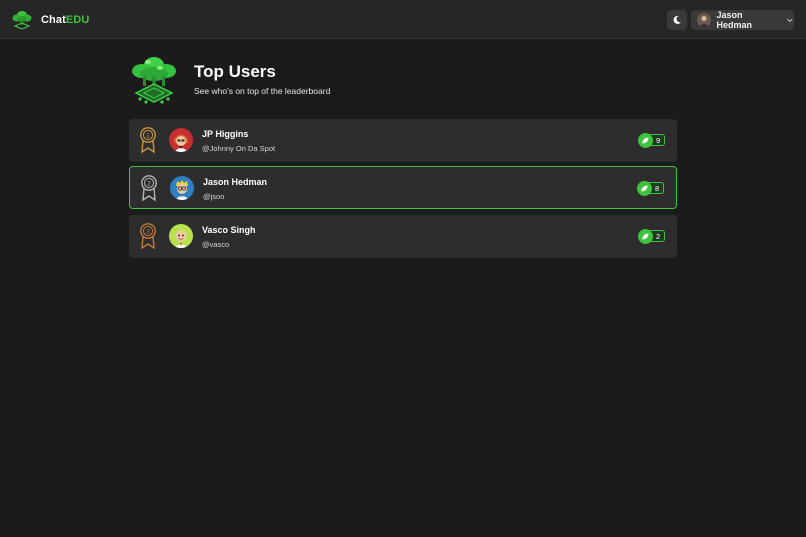 The height and width of the screenshot is (537, 806). I want to click on gold-medal-icon: 1, so click(148, 140).